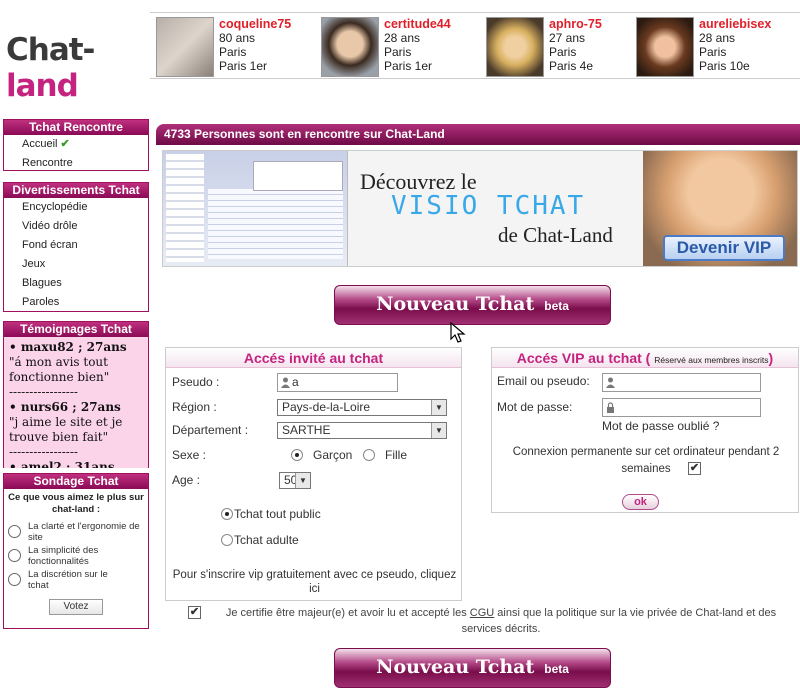 Image resolution: width=800 pixels, height=688 pixels. Describe the element at coordinates (62, 464) in the screenshot. I see `testimonial-author: • amel2 ; 31ans` at that location.